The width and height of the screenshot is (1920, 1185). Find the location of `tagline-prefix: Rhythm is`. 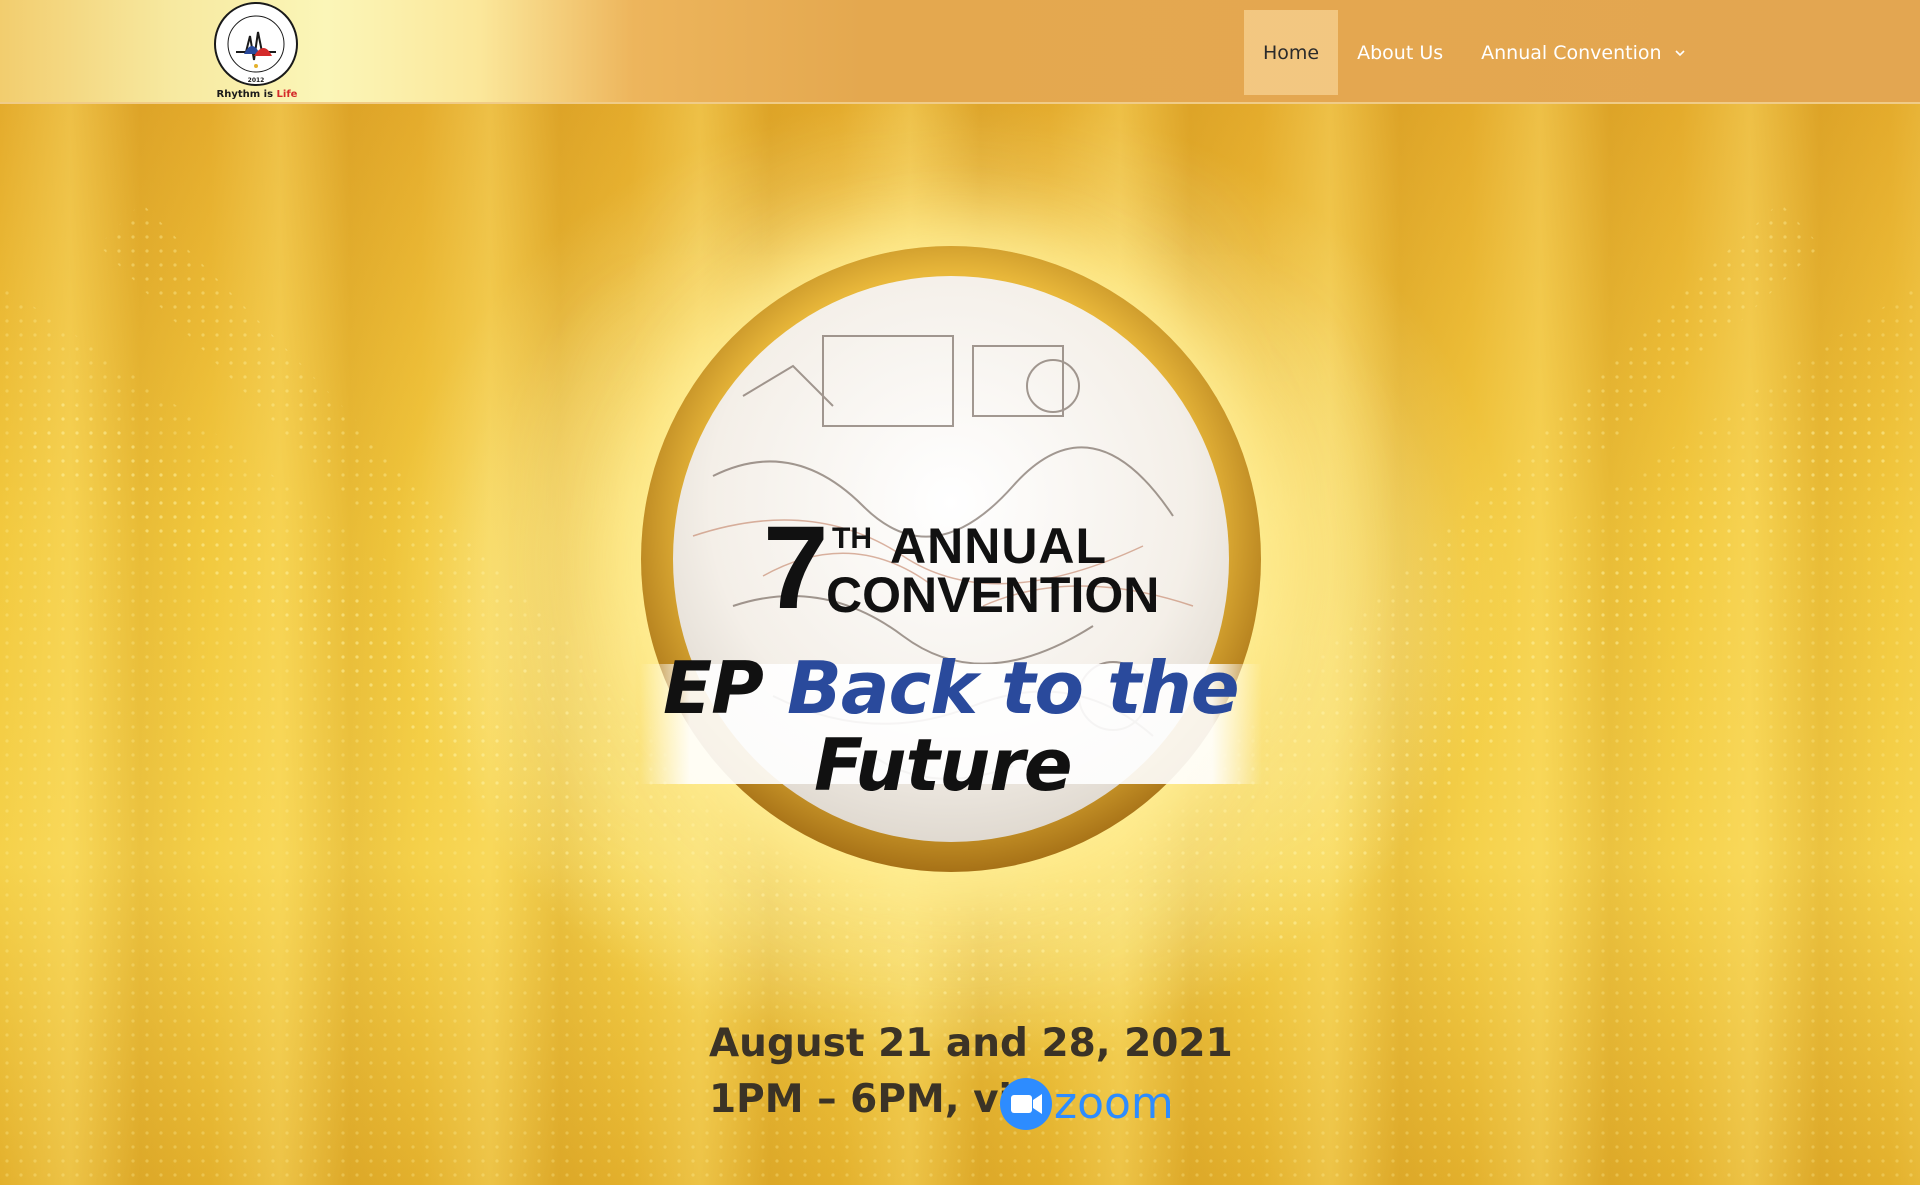

tagline-prefix: Rhythm is is located at coordinates (246, 94).